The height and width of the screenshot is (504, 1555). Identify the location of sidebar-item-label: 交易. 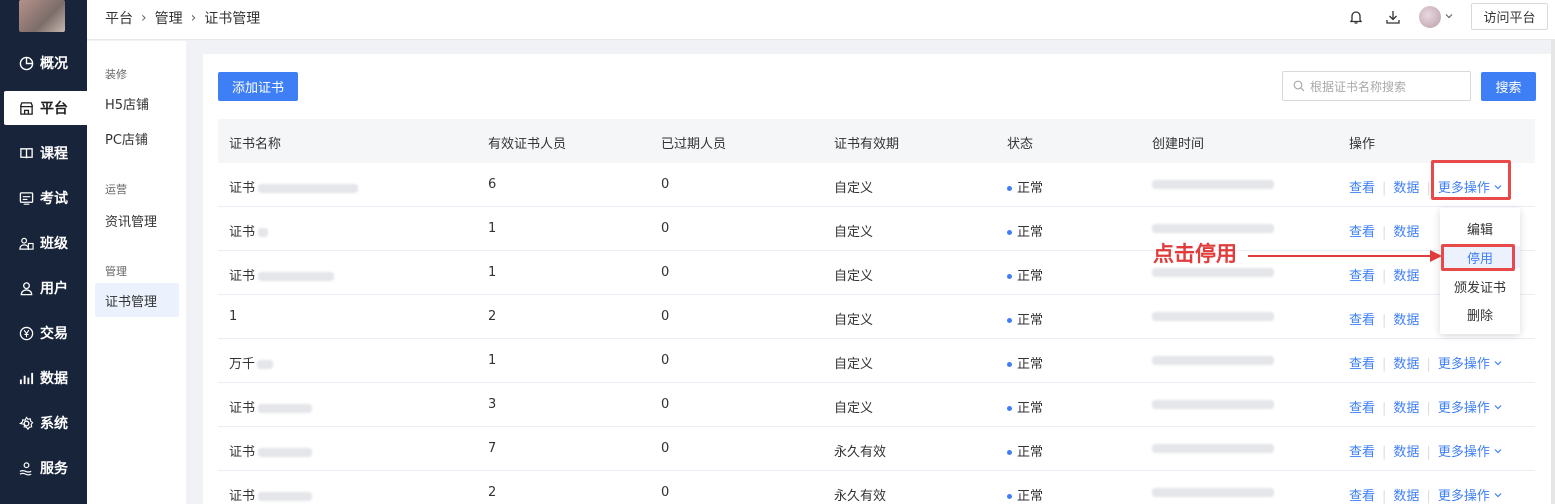
(54, 334).